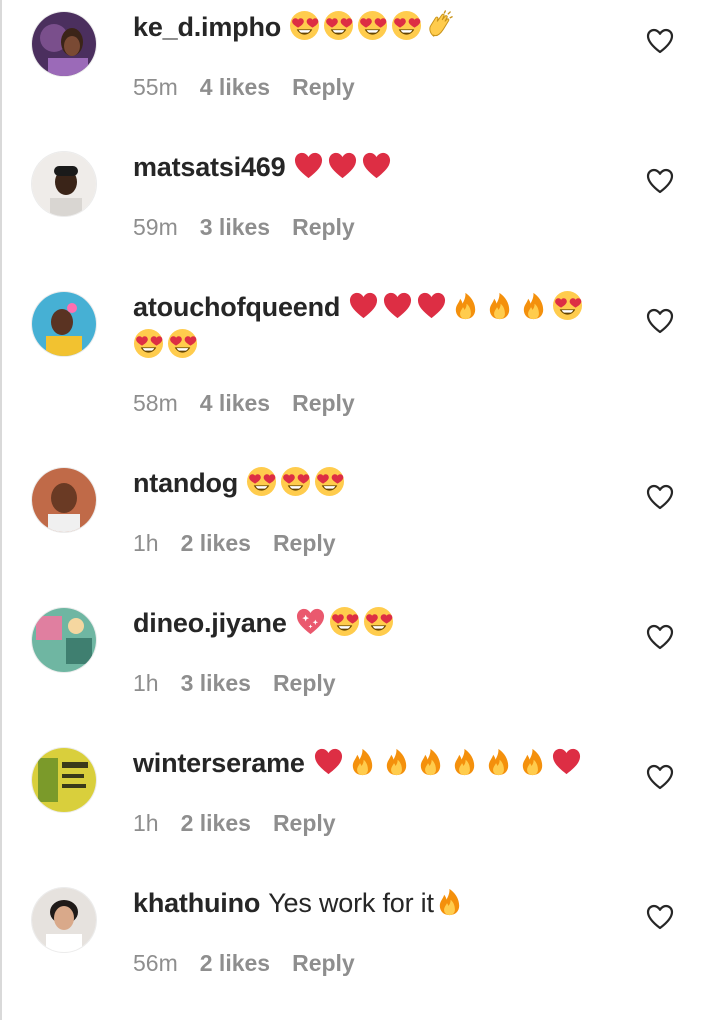  I want to click on comment-meta: 1h 3 likes Reply, so click(245, 683).